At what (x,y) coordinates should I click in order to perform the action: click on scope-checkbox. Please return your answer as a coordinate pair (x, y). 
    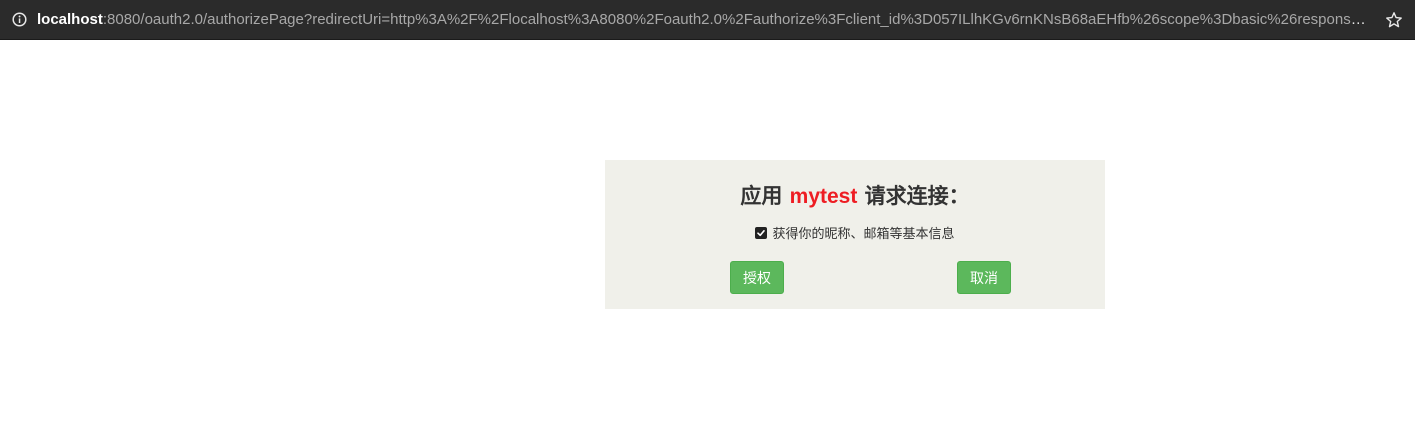
    Looking at the image, I should click on (761, 232).